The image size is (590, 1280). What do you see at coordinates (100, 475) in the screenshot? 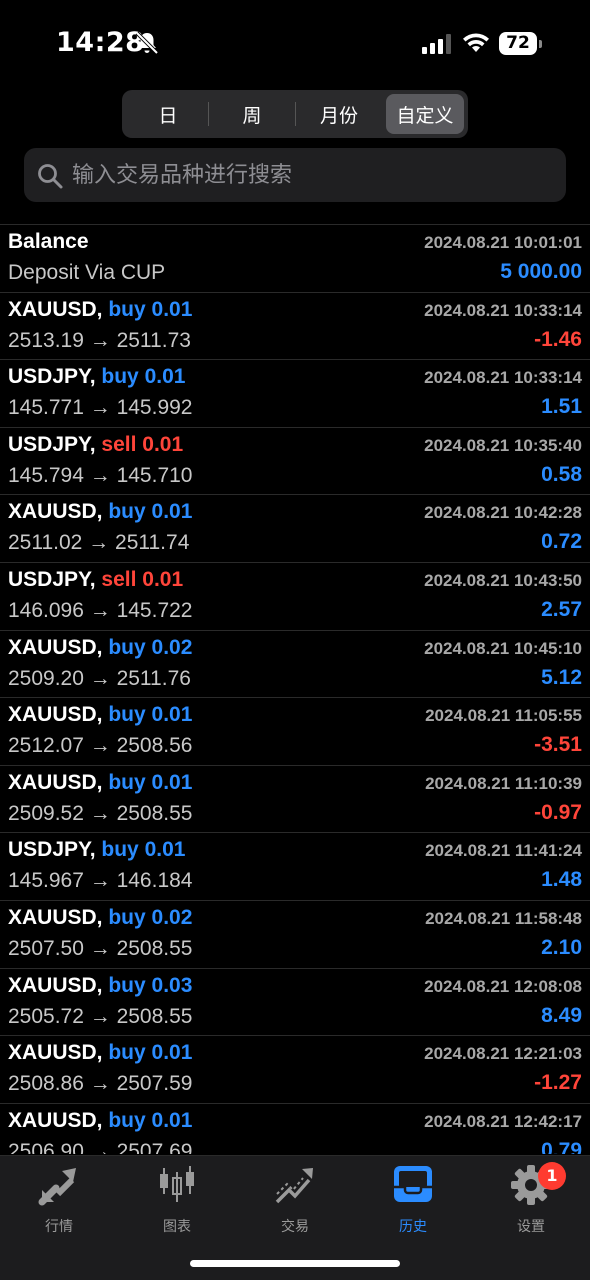
I see `deal-prices: 145.794 → 145.710` at bounding box center [100, 475].